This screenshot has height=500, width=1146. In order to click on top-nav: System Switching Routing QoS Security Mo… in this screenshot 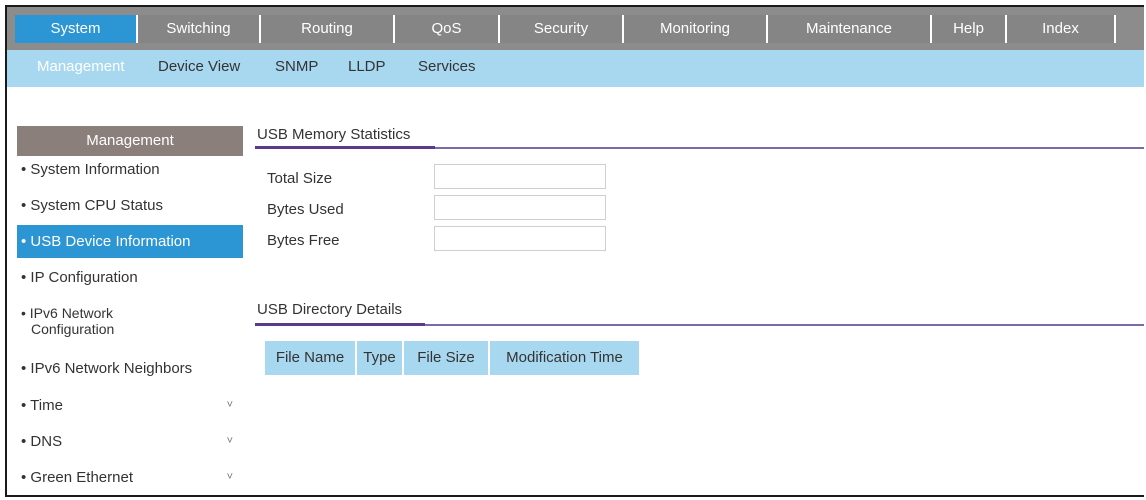, I will do `click(575, 28)`.